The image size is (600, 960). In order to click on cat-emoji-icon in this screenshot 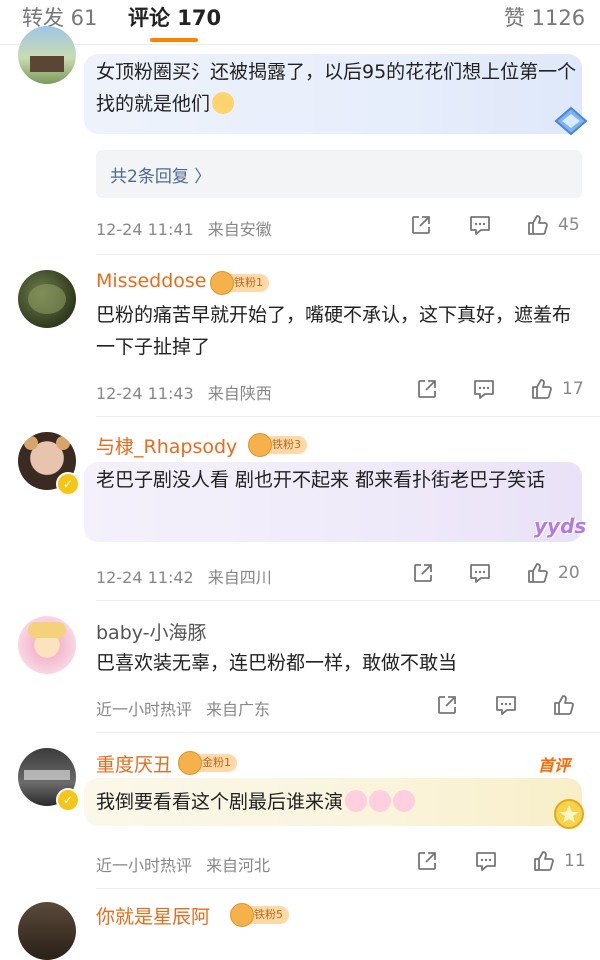, I will do `click(223, 103)`.